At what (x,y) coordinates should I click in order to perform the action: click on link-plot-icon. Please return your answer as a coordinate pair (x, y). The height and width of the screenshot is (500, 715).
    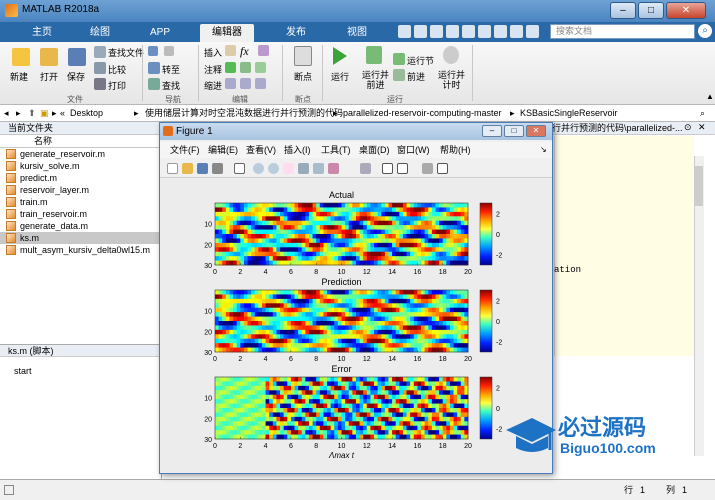
    Looking at the image, I should click on (365, 168).